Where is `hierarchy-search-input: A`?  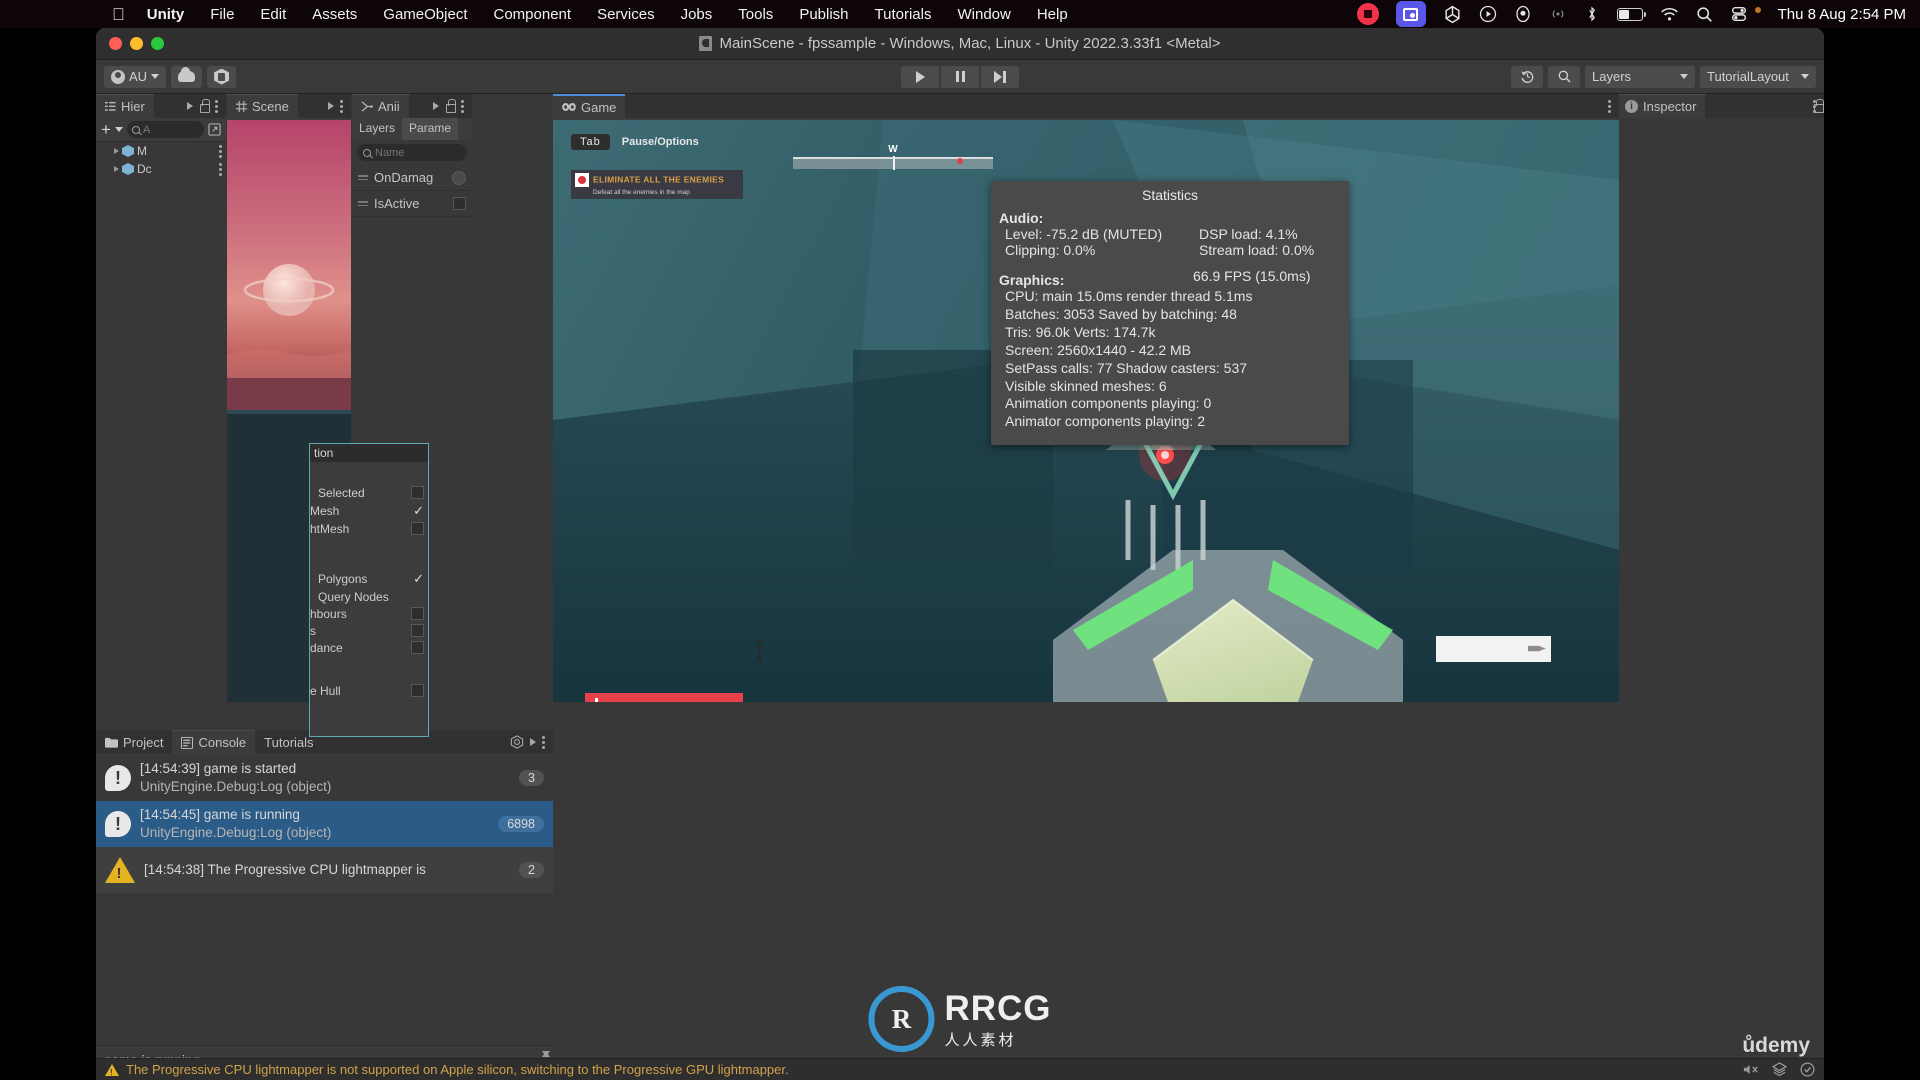
hierarchy-search-input: A is located at coordinates (165, 129).